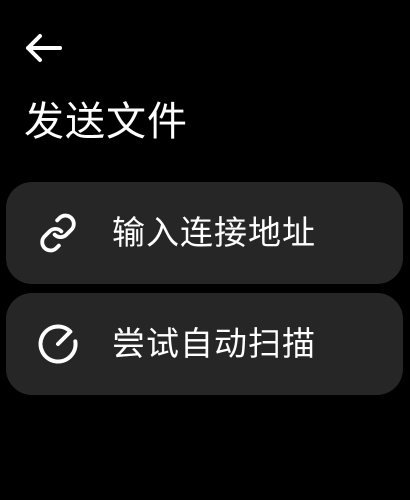 This screenshot has width=410, height=500. I want to click on back-button, so click(46, 48).